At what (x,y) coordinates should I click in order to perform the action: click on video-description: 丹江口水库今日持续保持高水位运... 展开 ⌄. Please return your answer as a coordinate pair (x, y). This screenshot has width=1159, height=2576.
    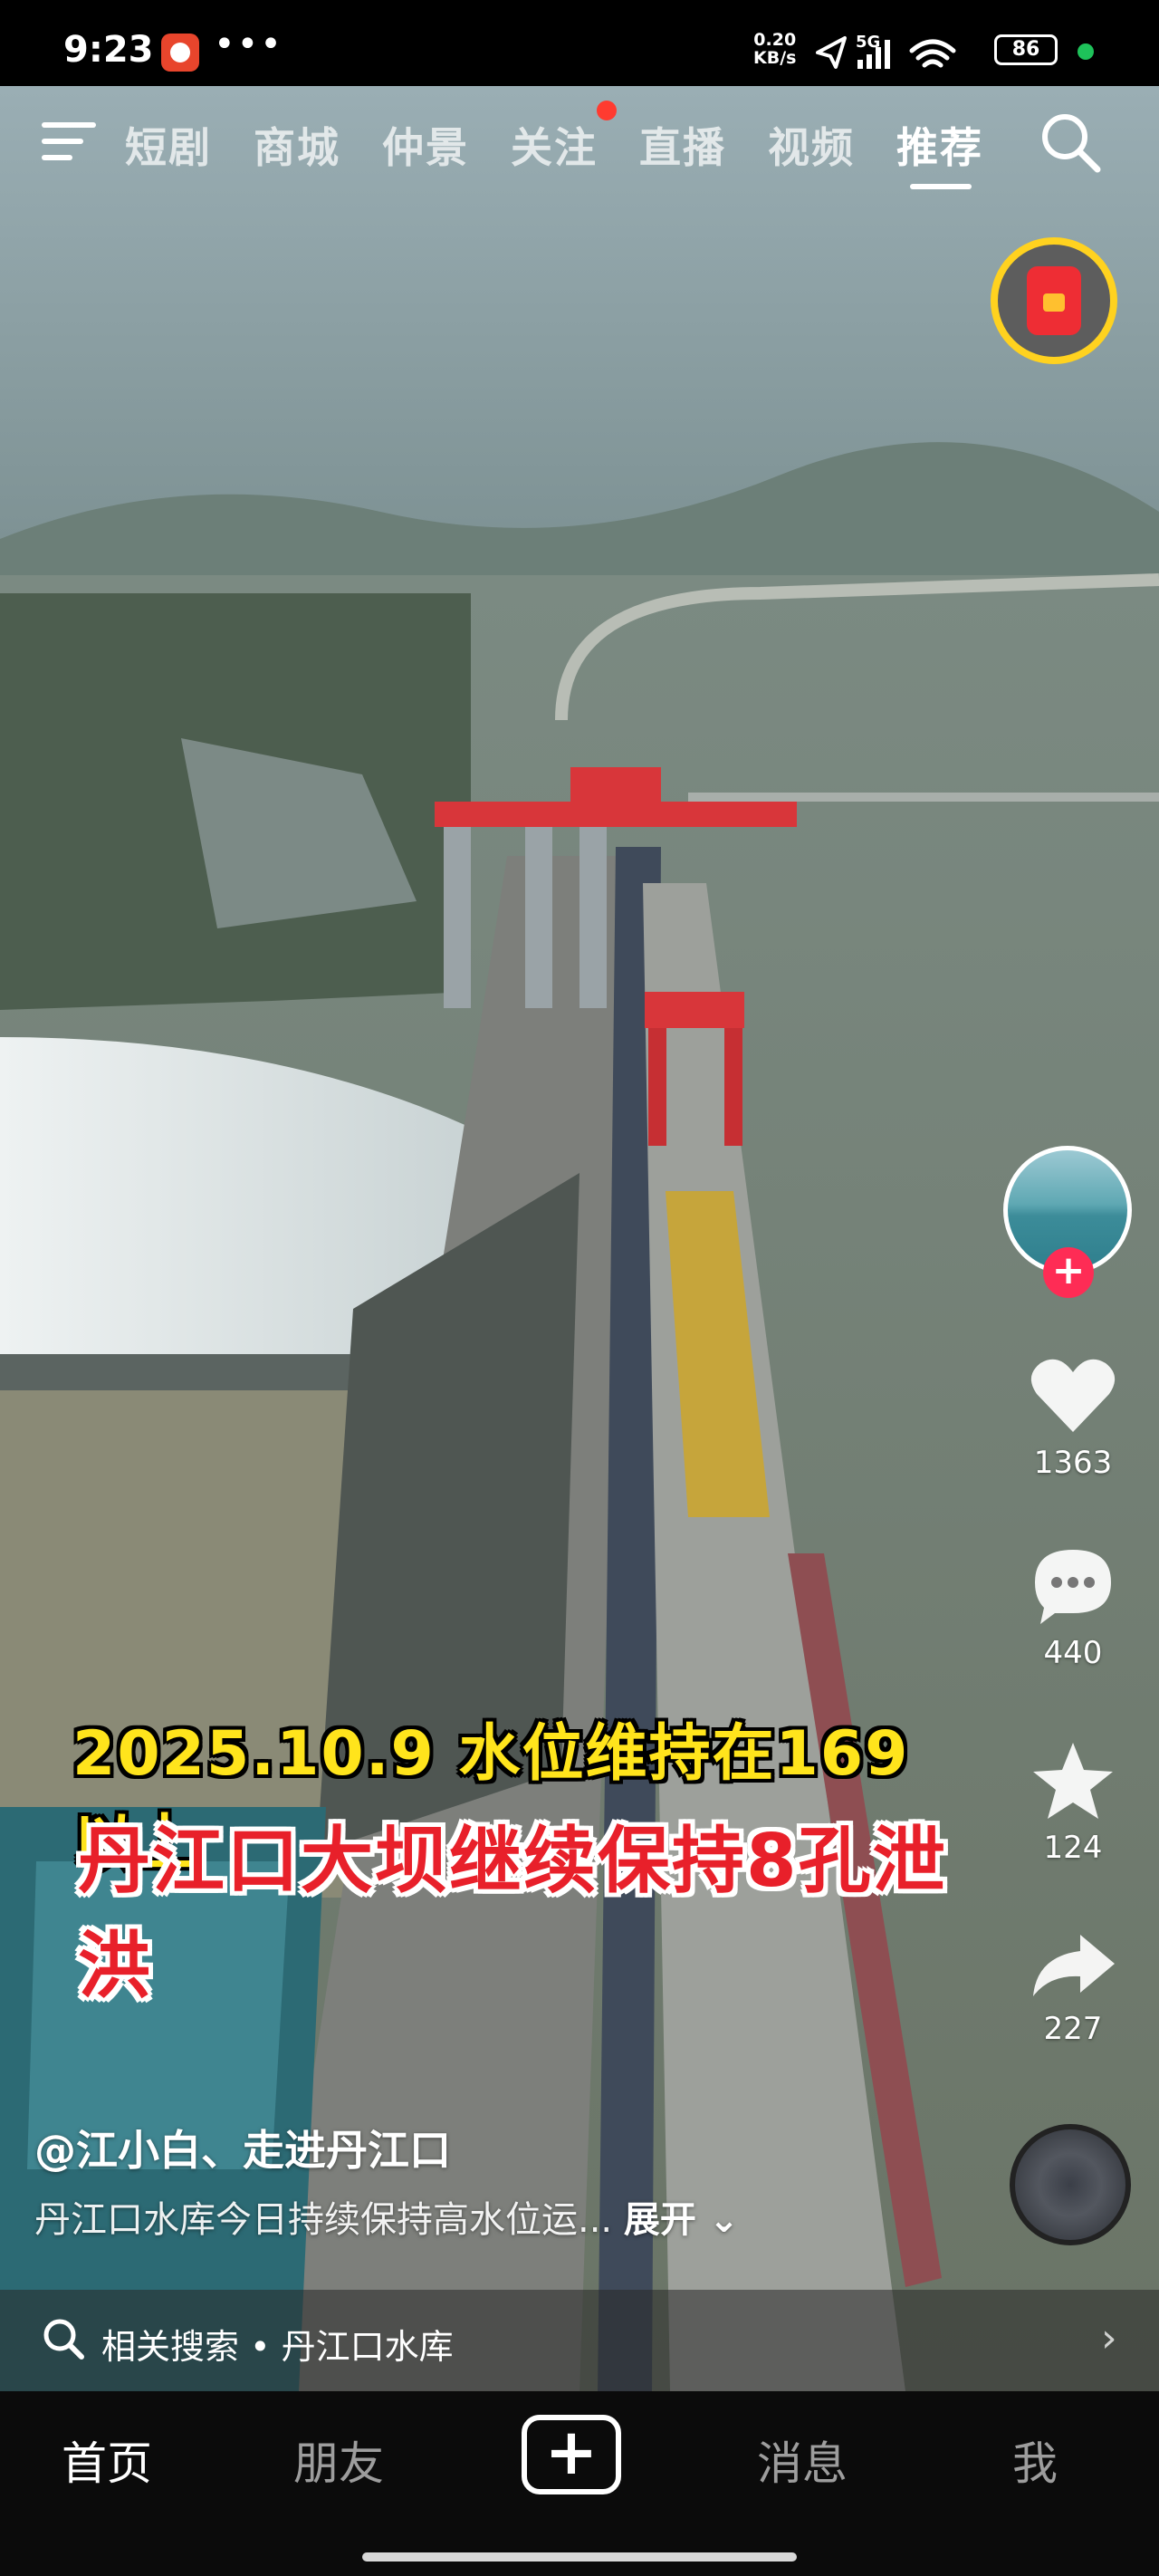
    Looking at the image, I should click on (387, 2216).